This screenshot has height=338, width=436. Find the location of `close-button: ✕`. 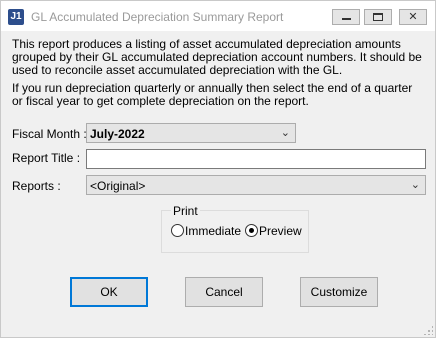

close-button: ✕ is located at coordinates (413, 17).